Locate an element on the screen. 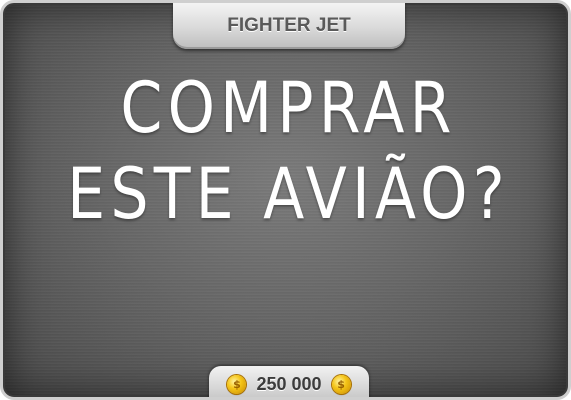  price-label: 250 000 is located at coordinates (289, 384).